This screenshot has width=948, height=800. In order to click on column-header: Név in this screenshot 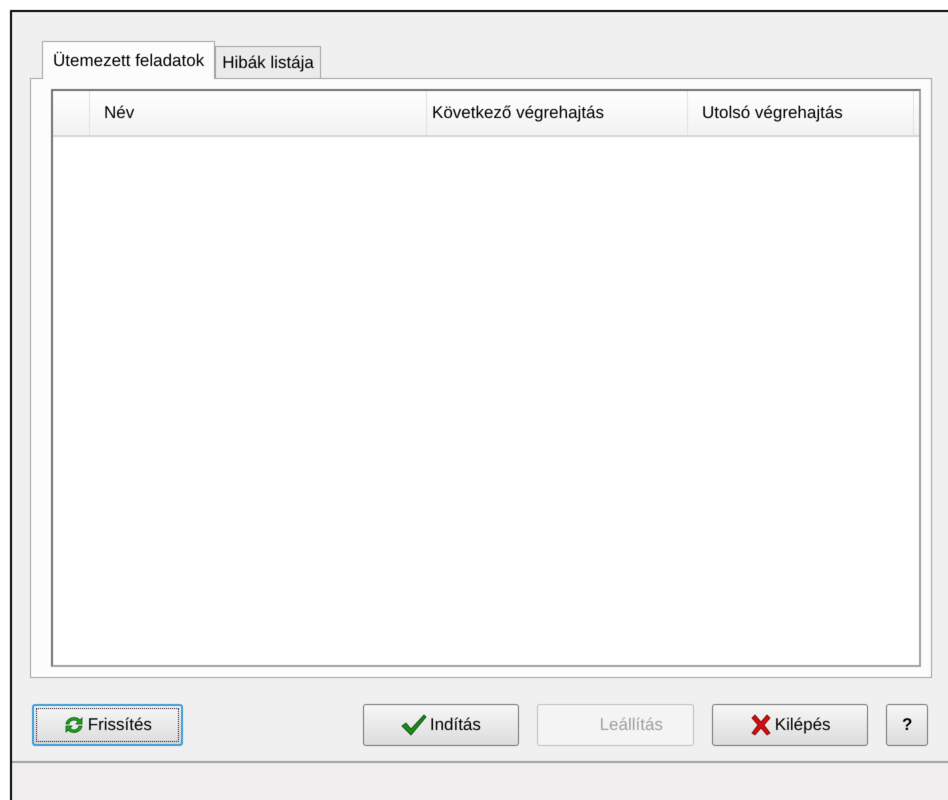, I will do `click(258, 113)`.